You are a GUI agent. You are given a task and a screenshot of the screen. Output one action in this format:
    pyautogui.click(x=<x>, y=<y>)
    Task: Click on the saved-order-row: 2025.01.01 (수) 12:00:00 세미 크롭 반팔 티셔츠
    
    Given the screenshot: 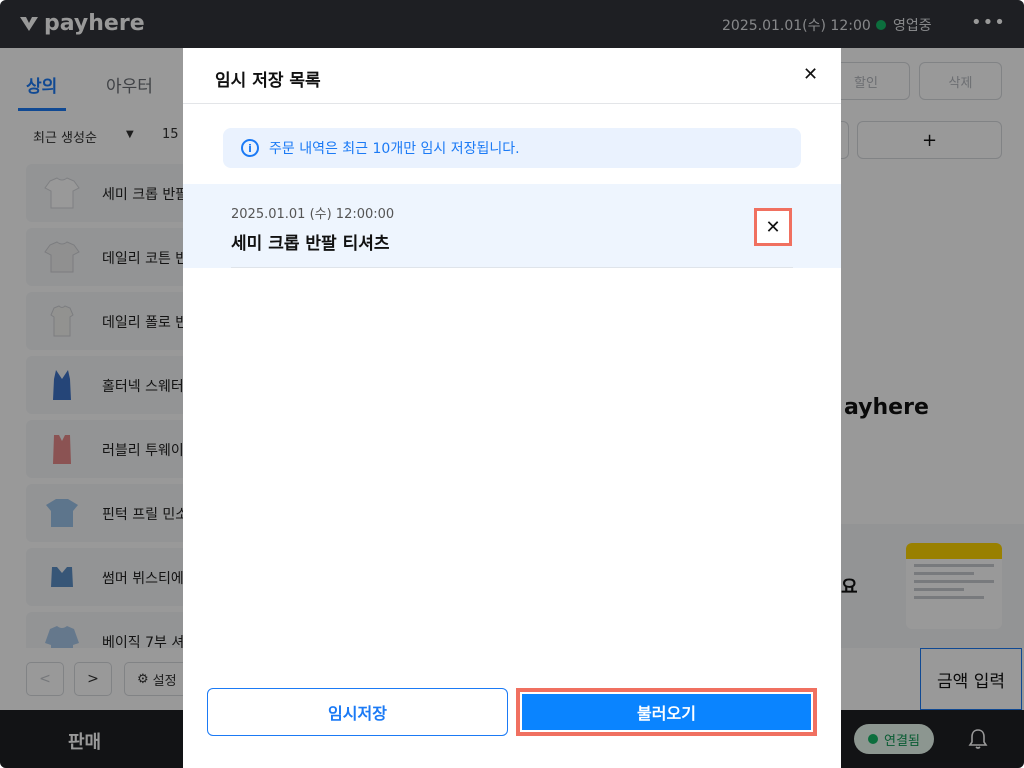 What is the action you would take?
    pyautogui.click(x=512, y=226)
    